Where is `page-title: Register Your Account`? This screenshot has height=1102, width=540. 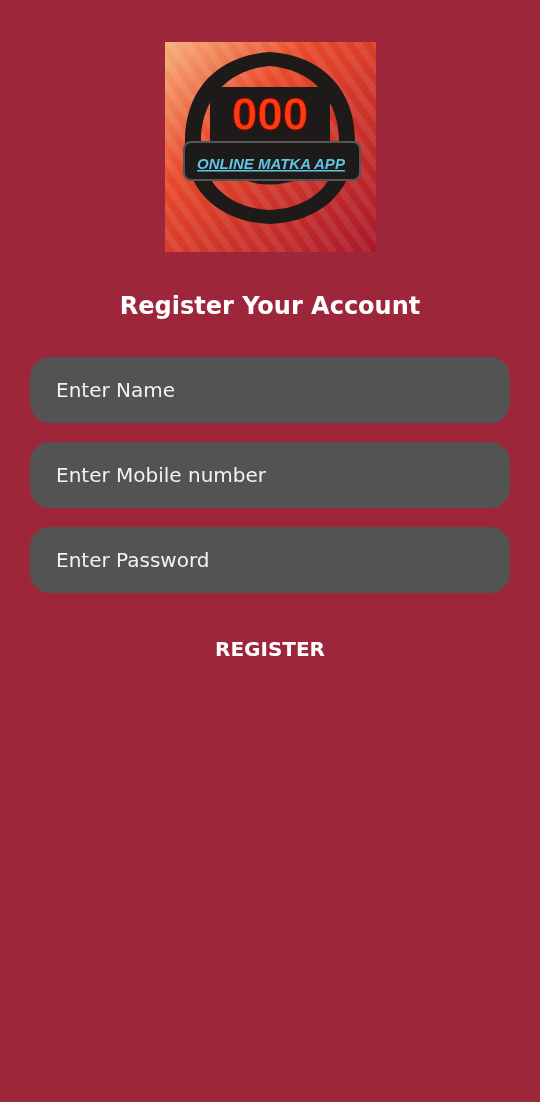
page-title: Register Your Account is located at coordinates (270, 306).